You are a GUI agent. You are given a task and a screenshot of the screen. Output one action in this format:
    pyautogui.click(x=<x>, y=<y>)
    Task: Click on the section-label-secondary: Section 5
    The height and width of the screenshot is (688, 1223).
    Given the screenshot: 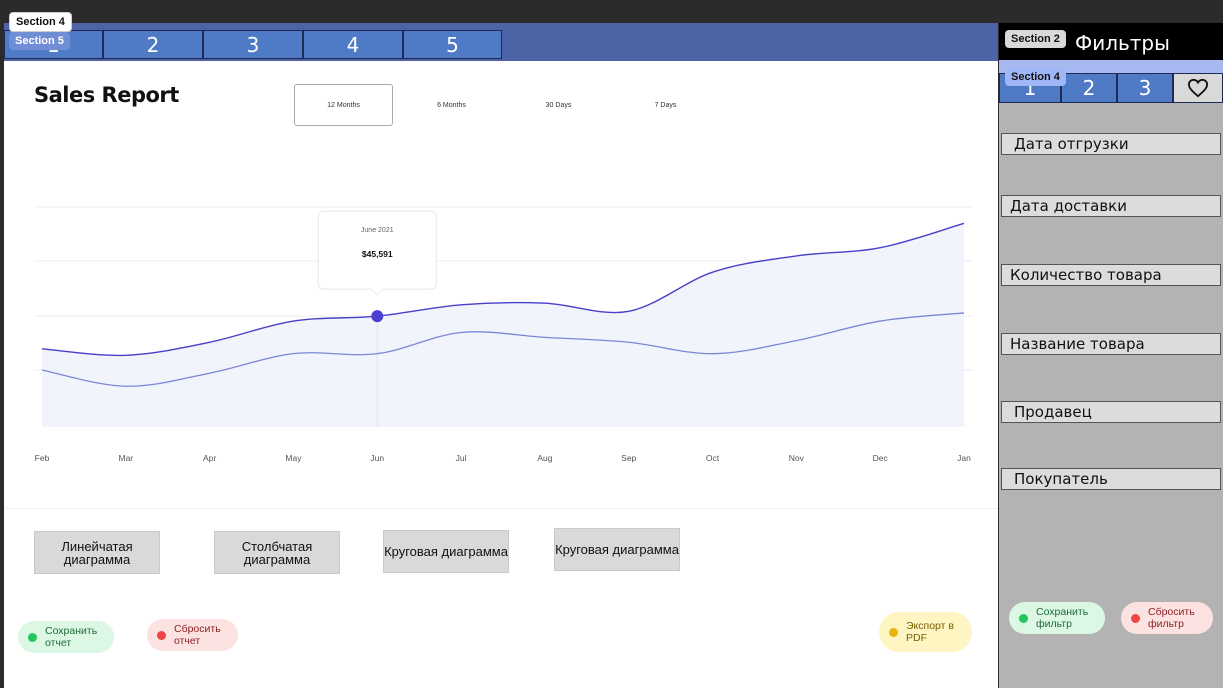 What is the action you would take?
    pyautogui.click(x=39, y=41)
    